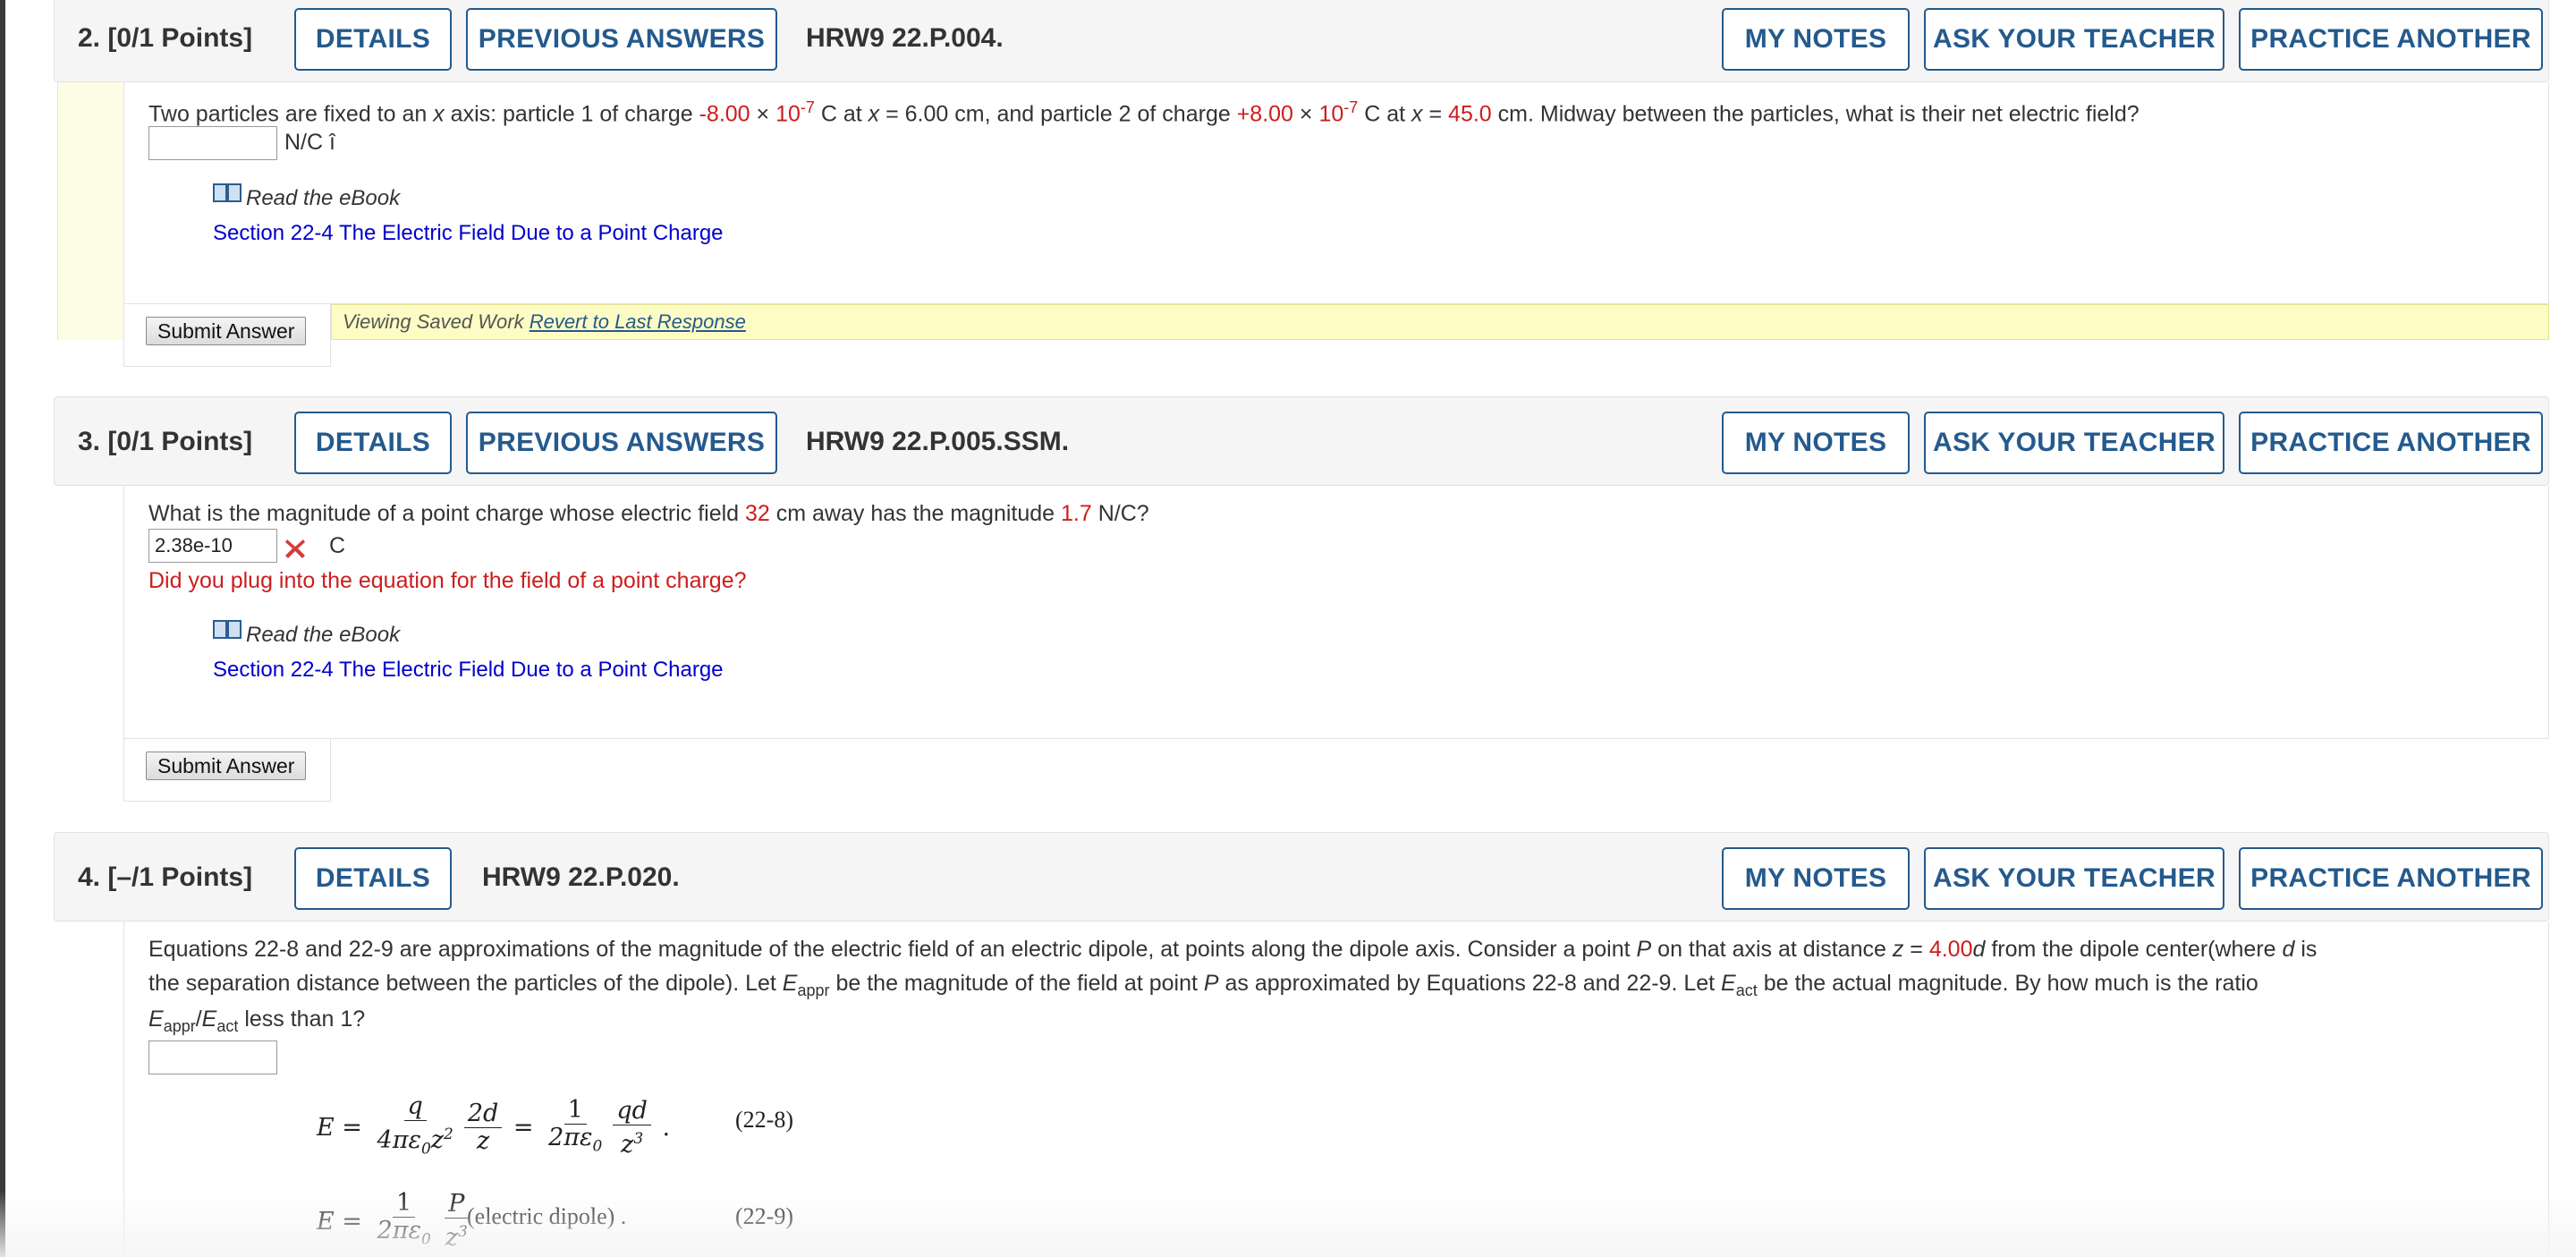 This screenshot has width=2576, height=1257. Describe the element at coordinates (180, 441) in the screenshot. I see `question-3-points: [0/1 Points]` at that location.